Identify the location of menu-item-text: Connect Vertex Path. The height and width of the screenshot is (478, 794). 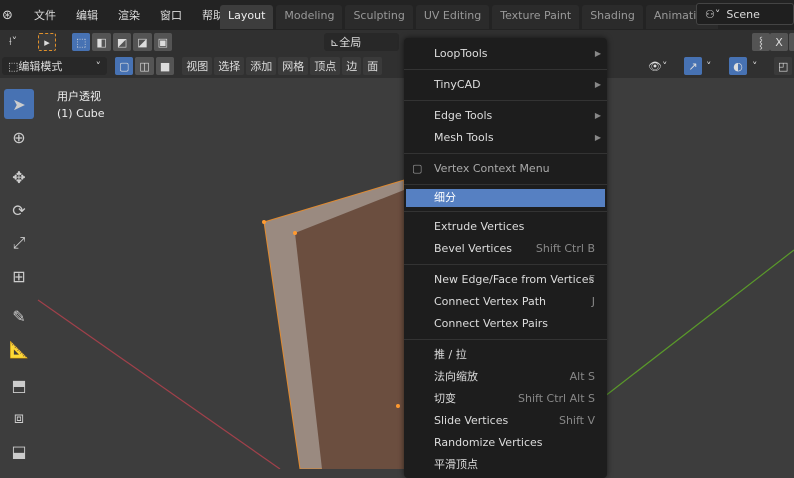
(490, 301).